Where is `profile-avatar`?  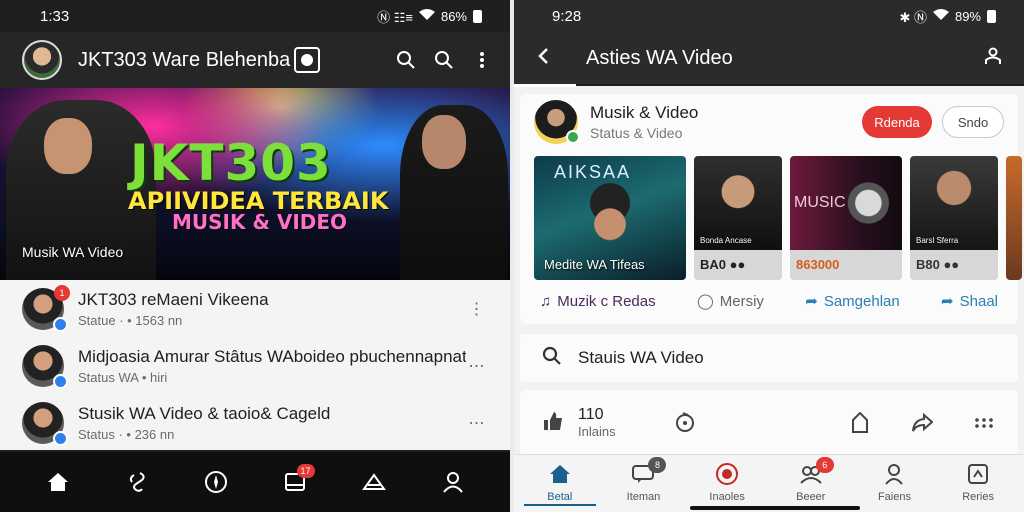 profile-avatar is located at coordinates (42, 60).